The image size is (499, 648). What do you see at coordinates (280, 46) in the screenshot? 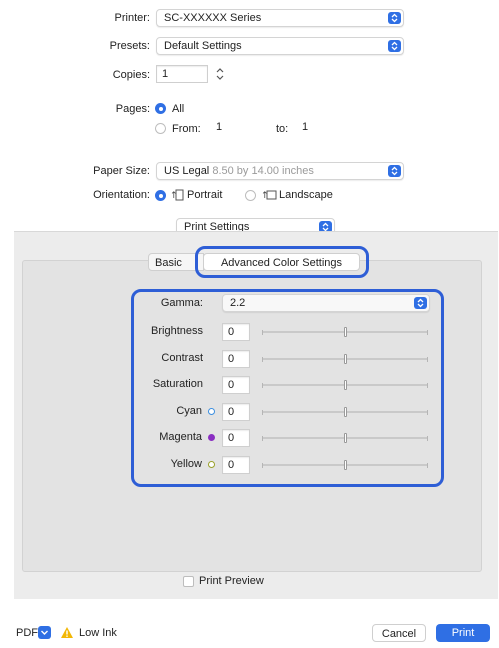
I see `presets-select: Default Settings` at bounding box center [280, 46].